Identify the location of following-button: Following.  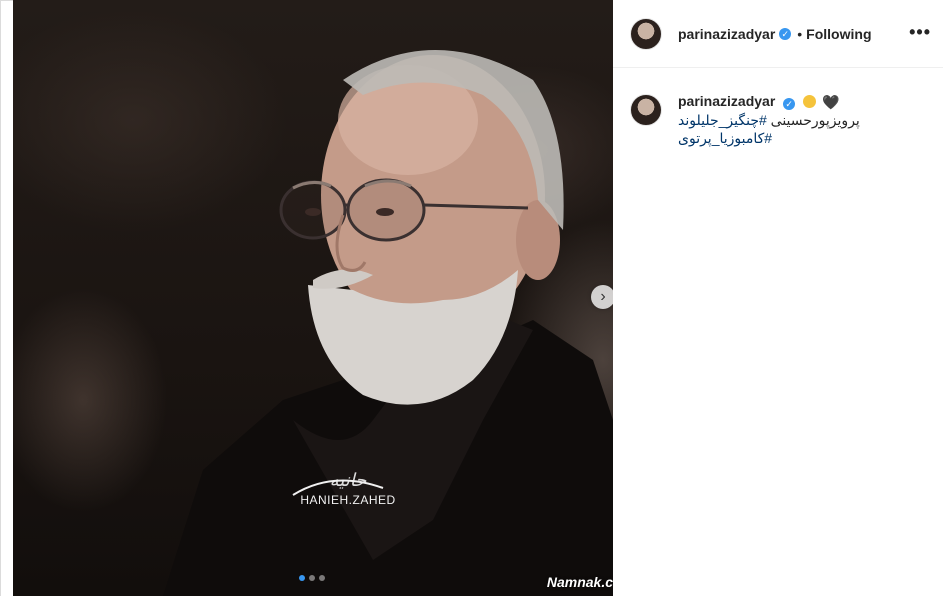
(838, 34).